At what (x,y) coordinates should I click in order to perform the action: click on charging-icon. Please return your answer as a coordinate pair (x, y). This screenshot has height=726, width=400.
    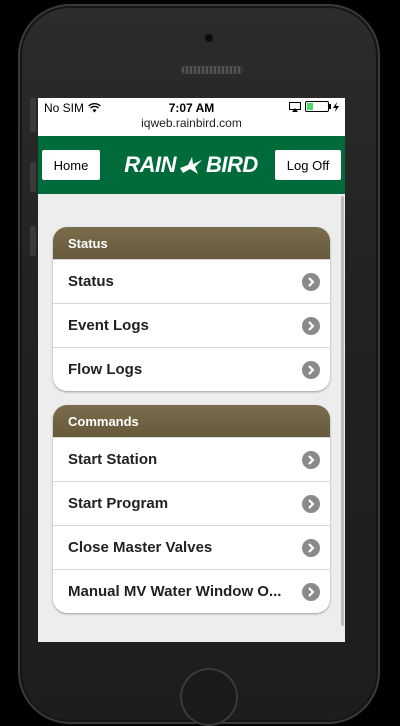
    Looking at the image, I should click on (336, 106).